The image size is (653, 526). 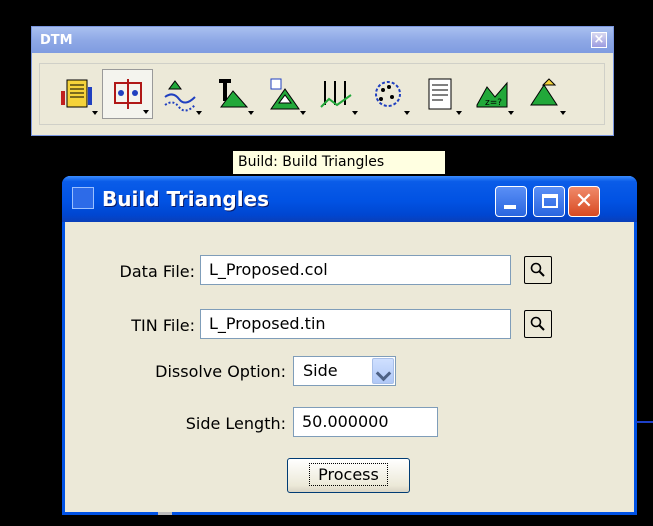 I want to click on drape-icon, so click(x=179, y=96).